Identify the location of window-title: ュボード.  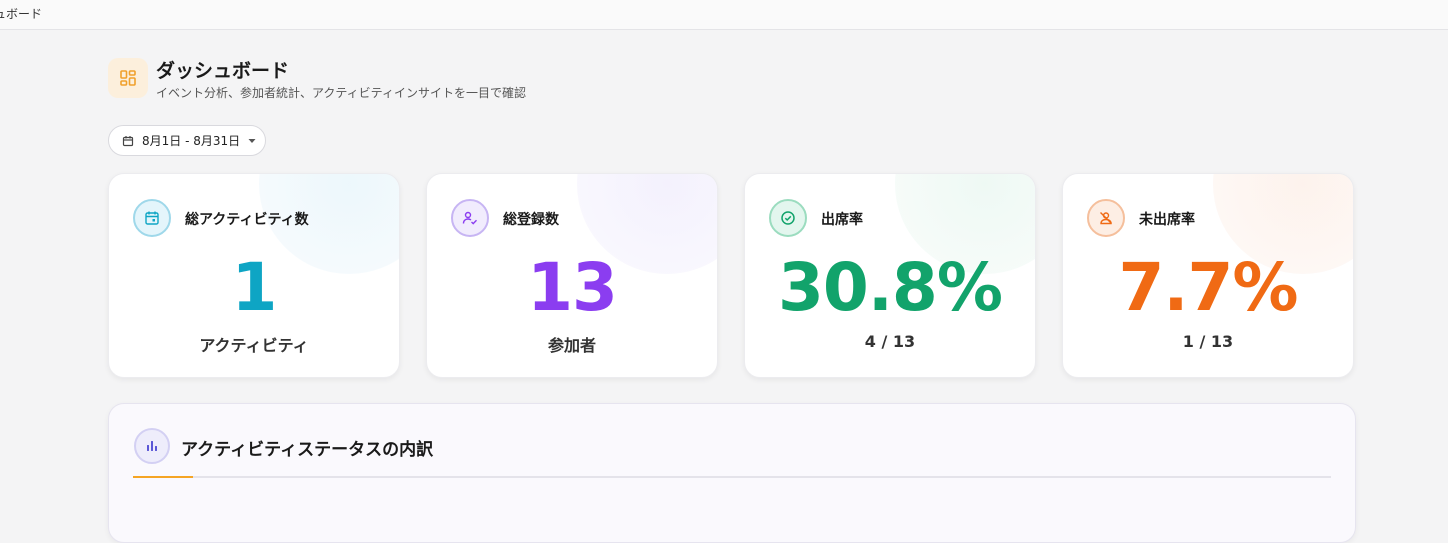
(21, 14).